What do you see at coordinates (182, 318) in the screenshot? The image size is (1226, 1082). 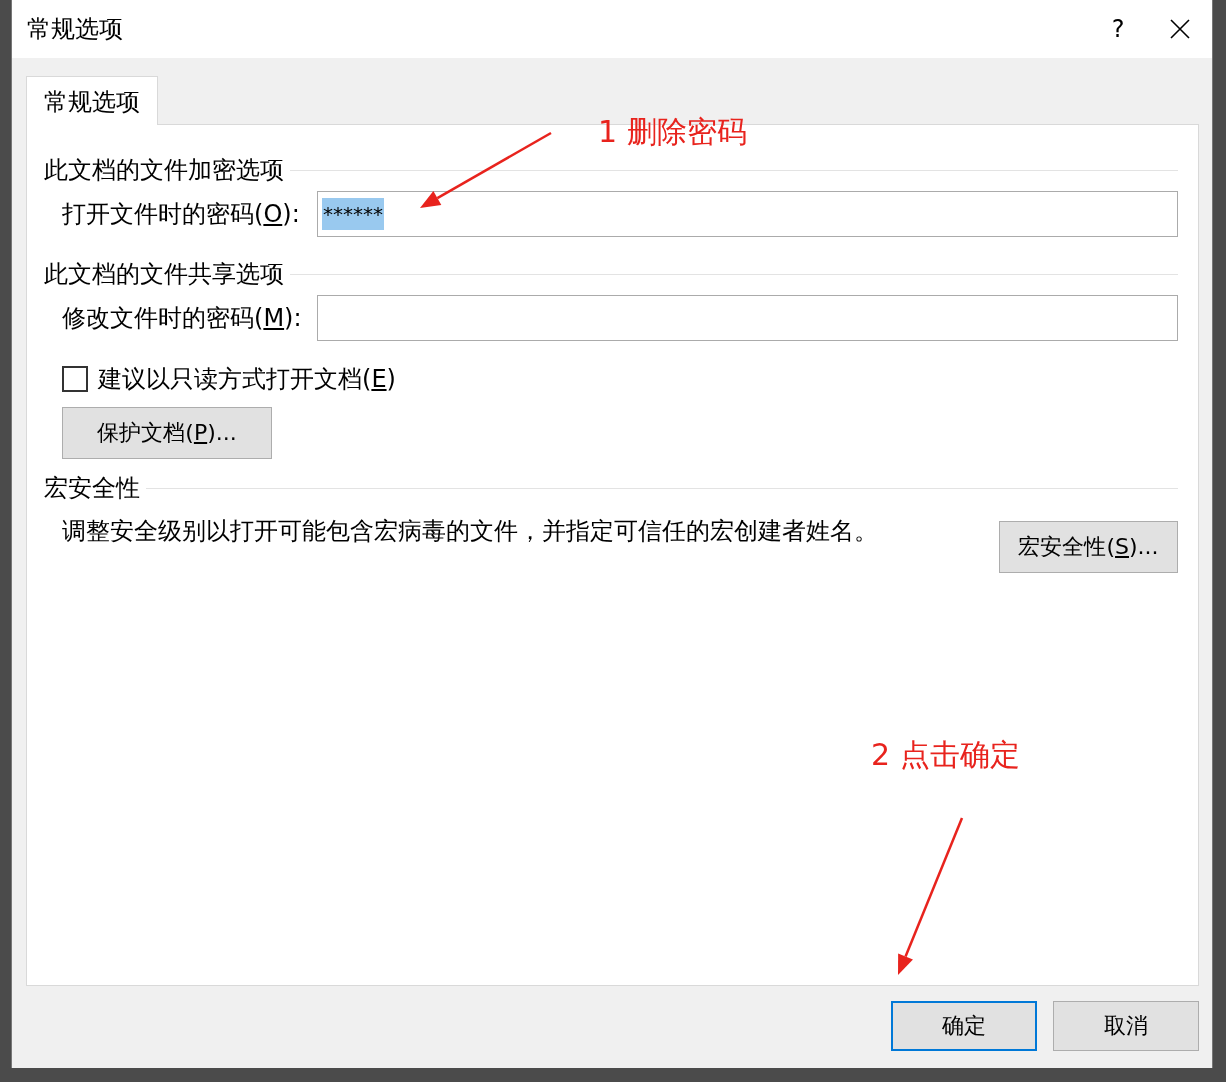 I see `field-label: 修改文件时的密码(M):` at bounding box center [182, 318].